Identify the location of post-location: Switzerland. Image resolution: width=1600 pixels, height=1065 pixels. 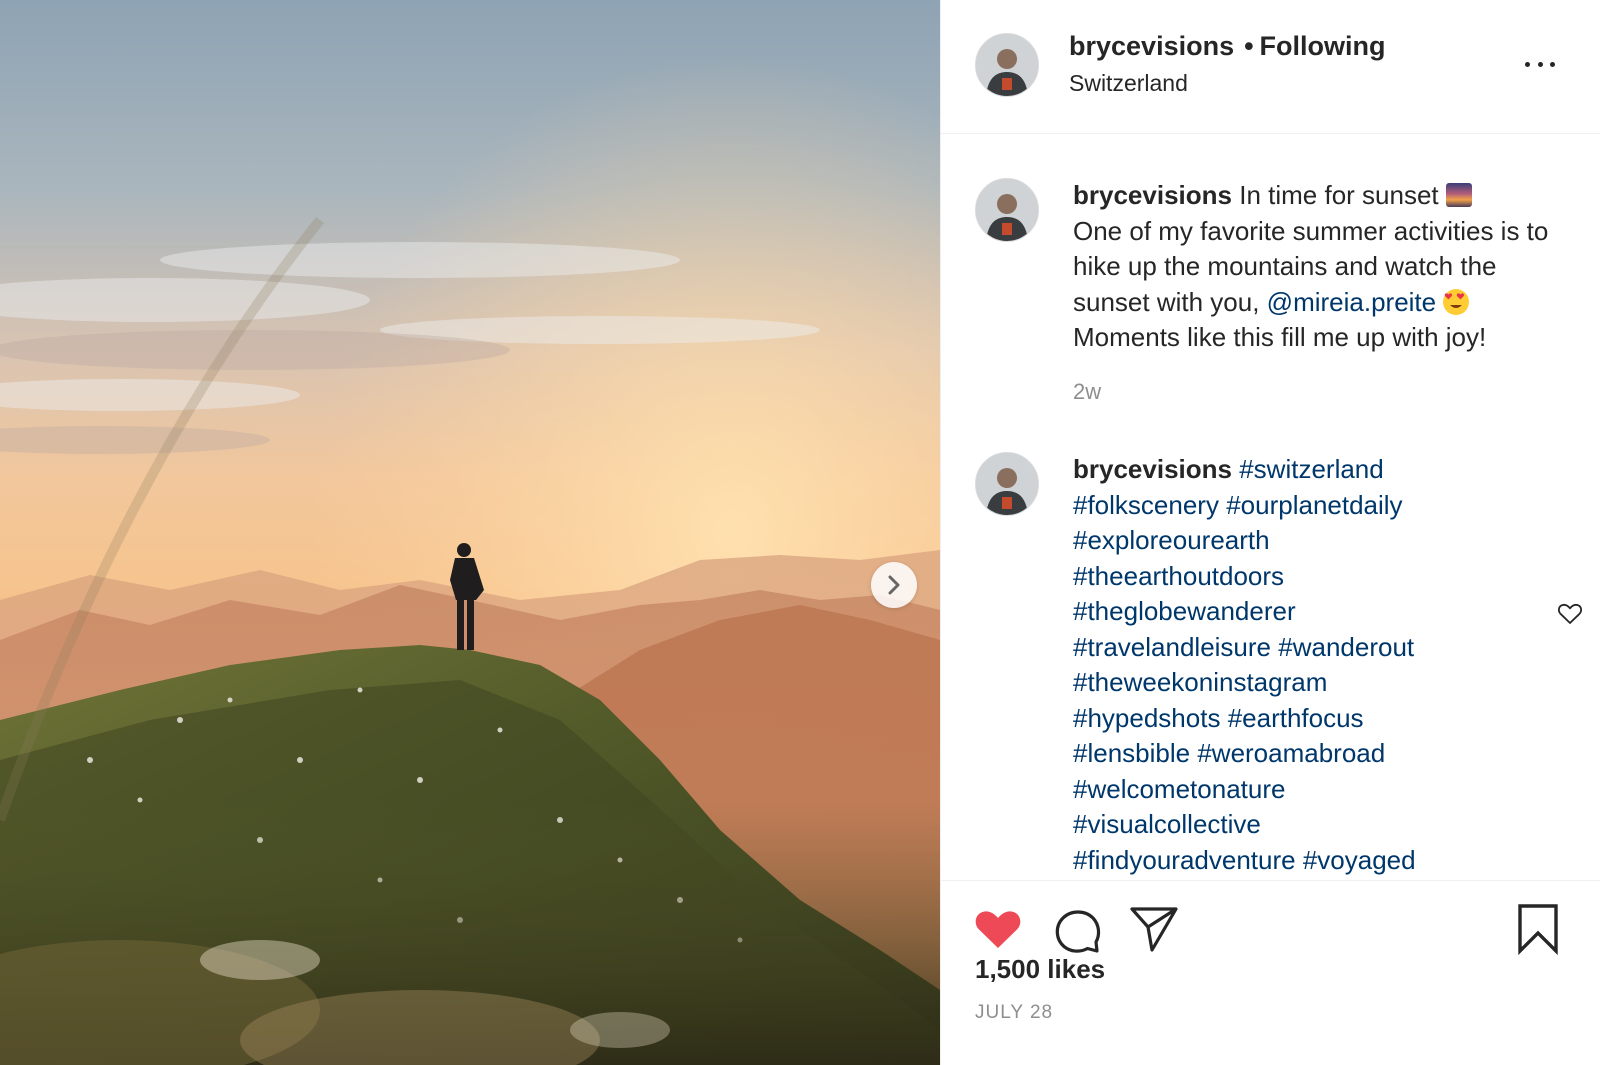
(1128, 83).